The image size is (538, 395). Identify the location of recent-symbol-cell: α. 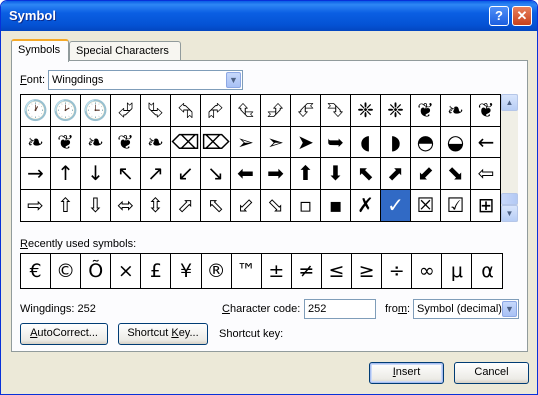
(487, 271).